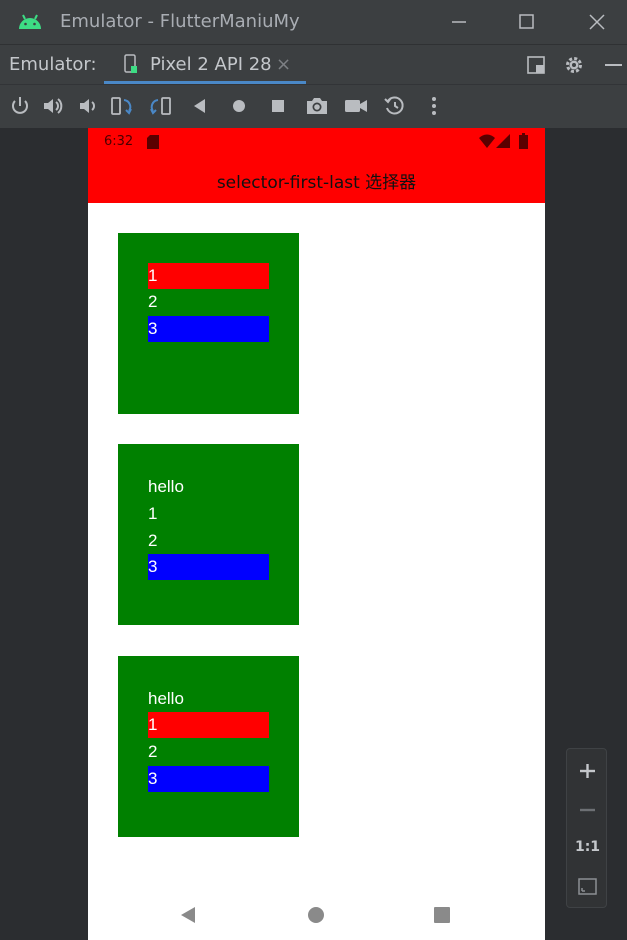 This screenshot has width=627, height=940. What do you see at coordinates (313, 22) in the screenshot?
I see `title-bar: Emulator - FlutterManiuMy` at bounding box center [313, 22].